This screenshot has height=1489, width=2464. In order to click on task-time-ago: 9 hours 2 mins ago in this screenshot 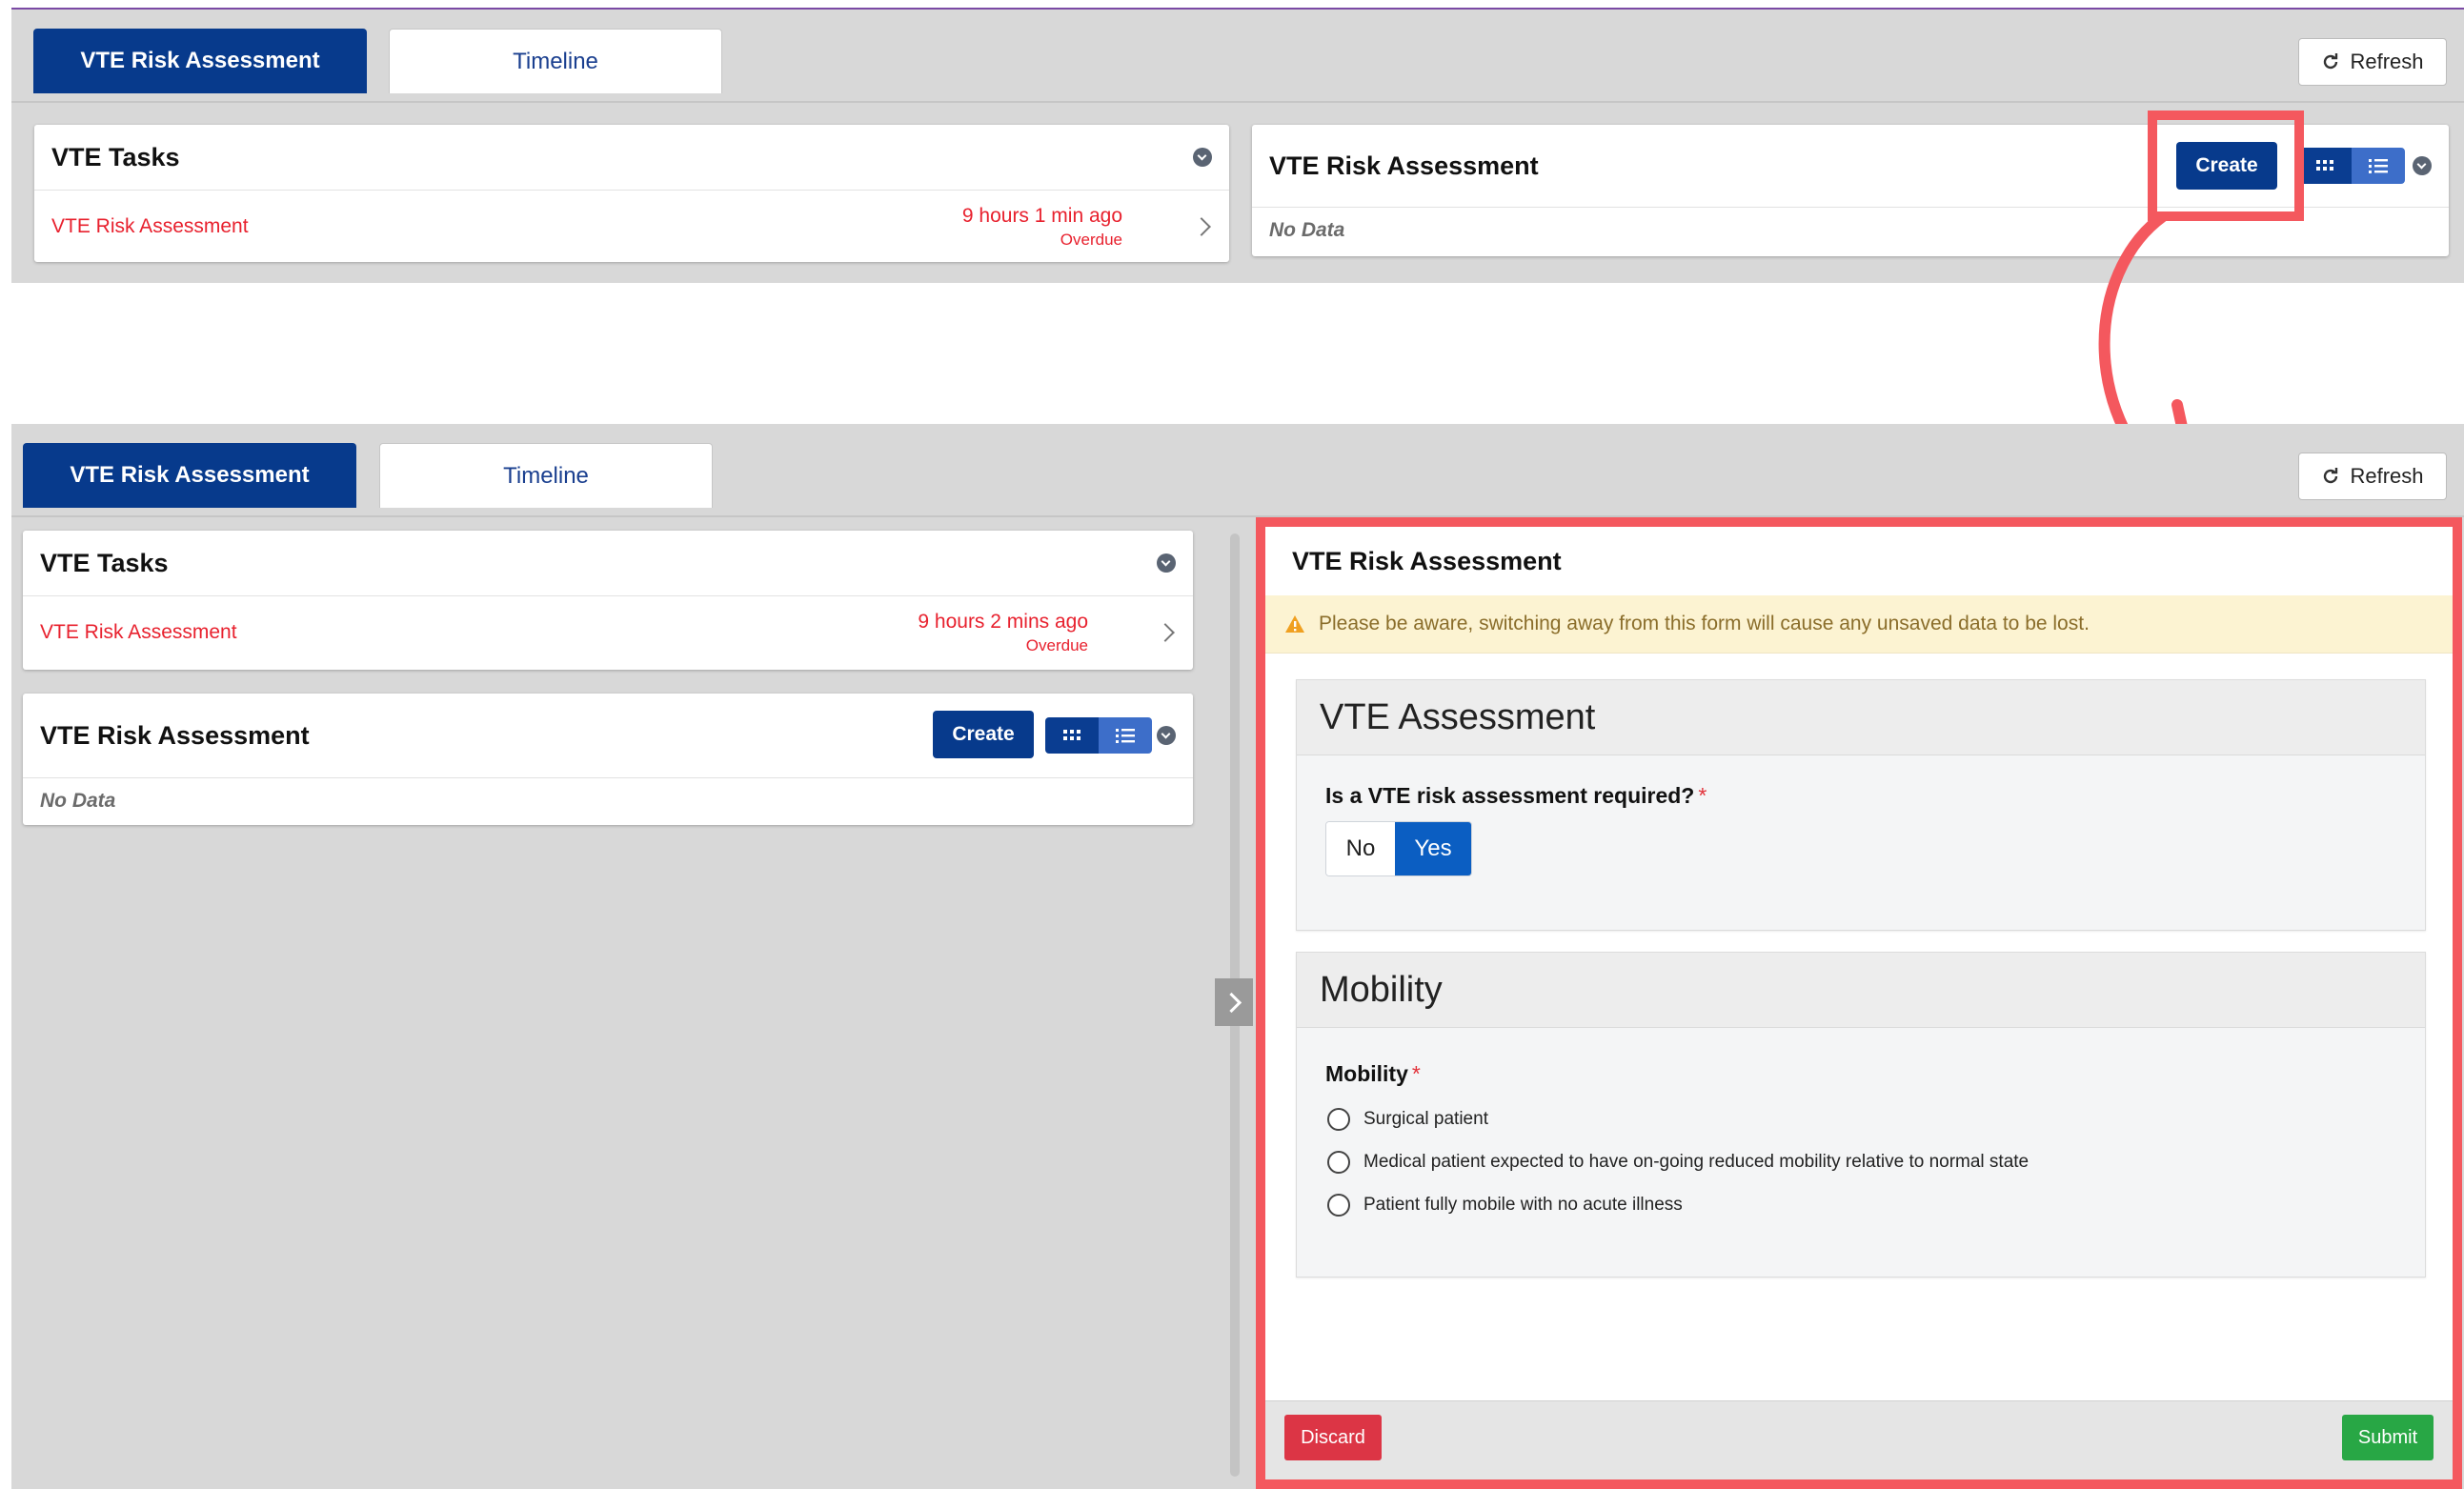, I will do `click(1003, 622)`.